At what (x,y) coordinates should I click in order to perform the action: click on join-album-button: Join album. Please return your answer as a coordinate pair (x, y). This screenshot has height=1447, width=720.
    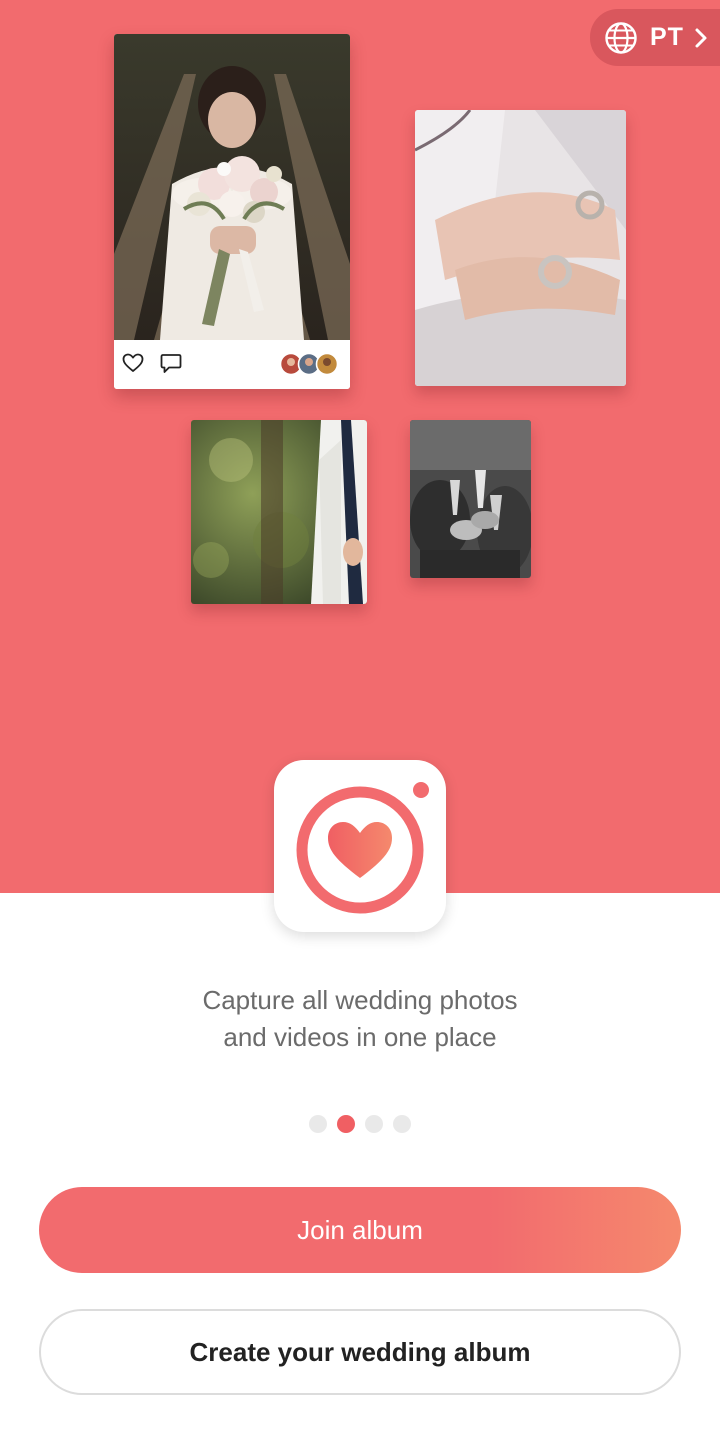
    Looking at the image, I should click on (360, 1230).